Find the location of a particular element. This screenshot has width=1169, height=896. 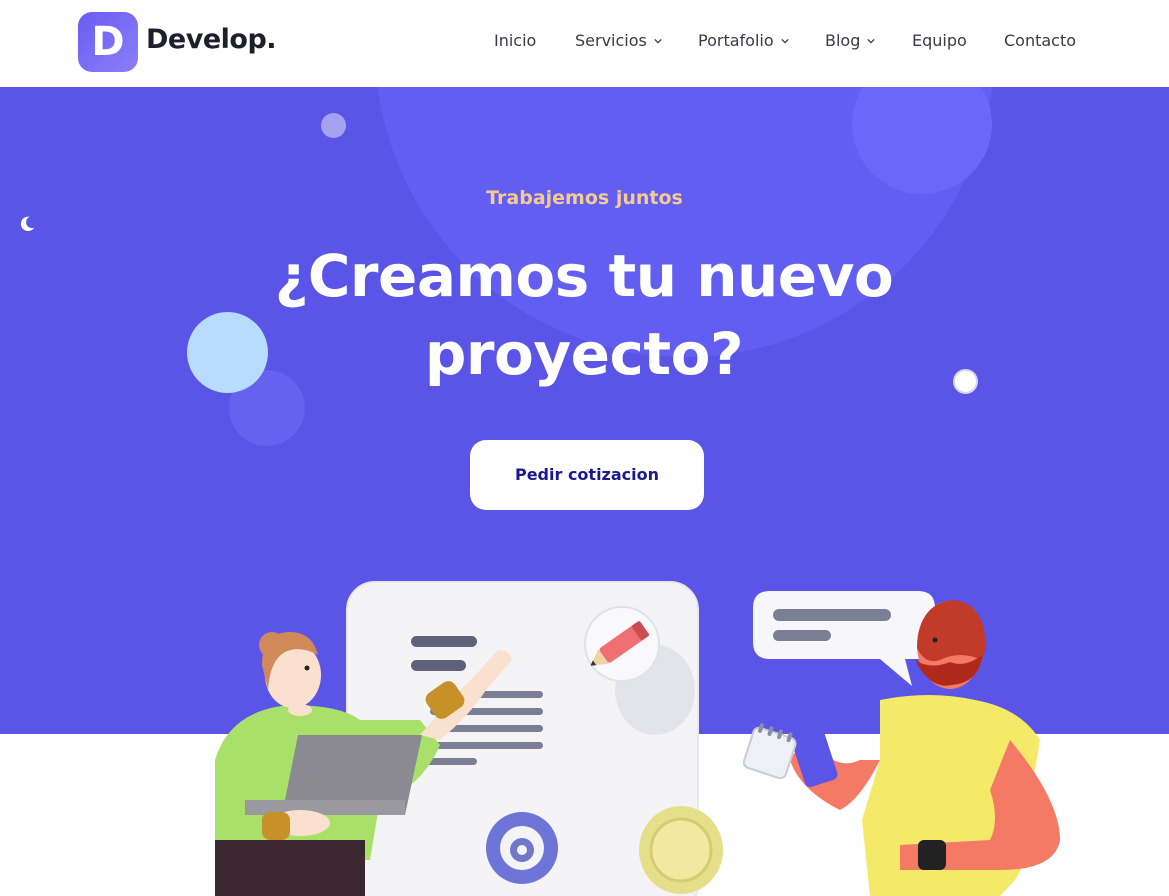

nav-item-label: Portafolio is located at coordinates (736, 40).